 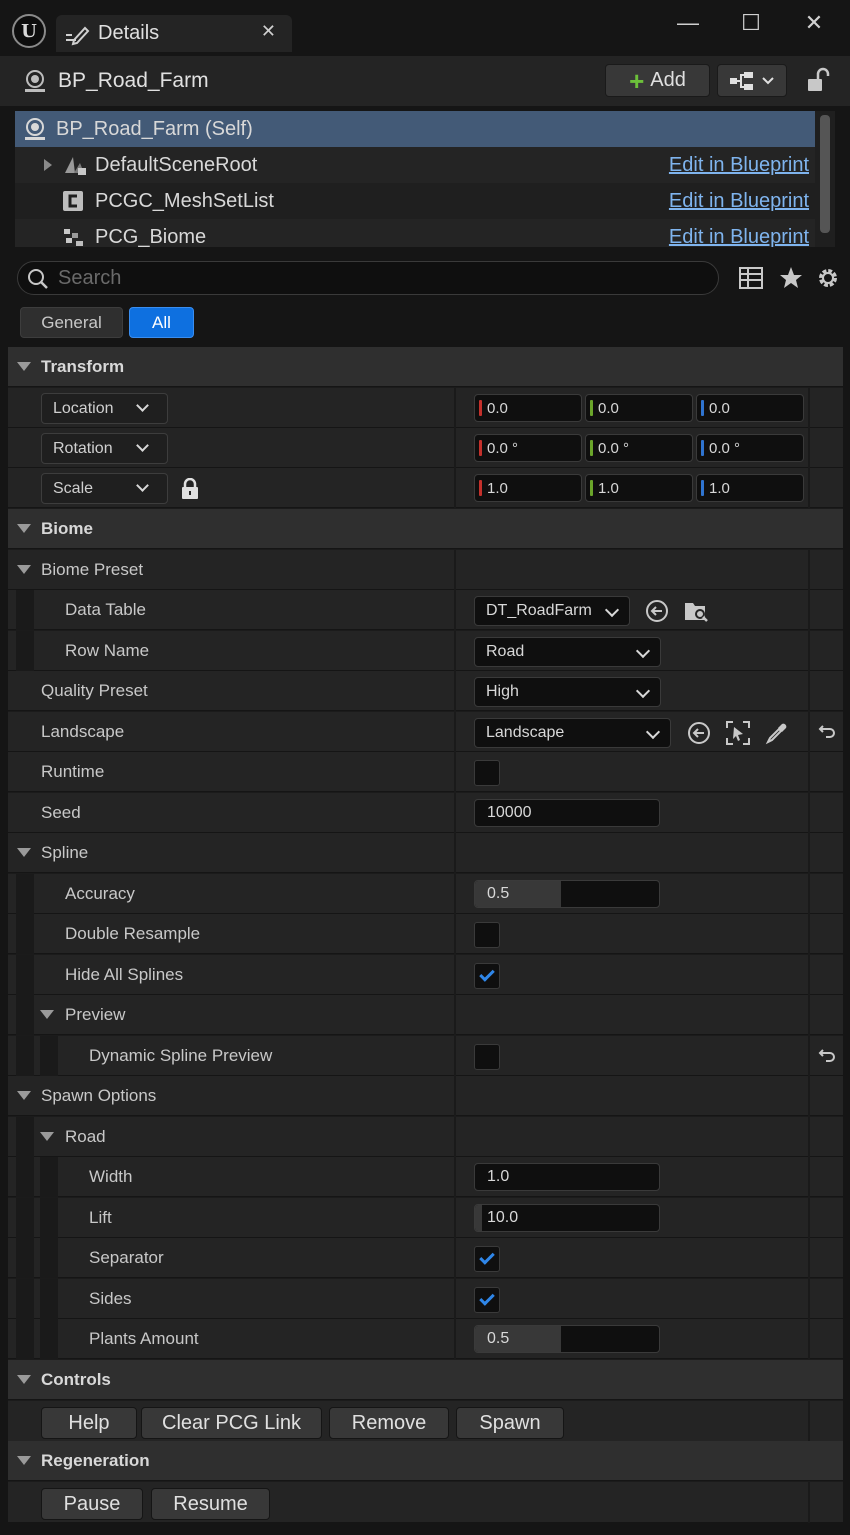 I want to click on rotation-dropdown: Rotation, so click(x=104, y=448).